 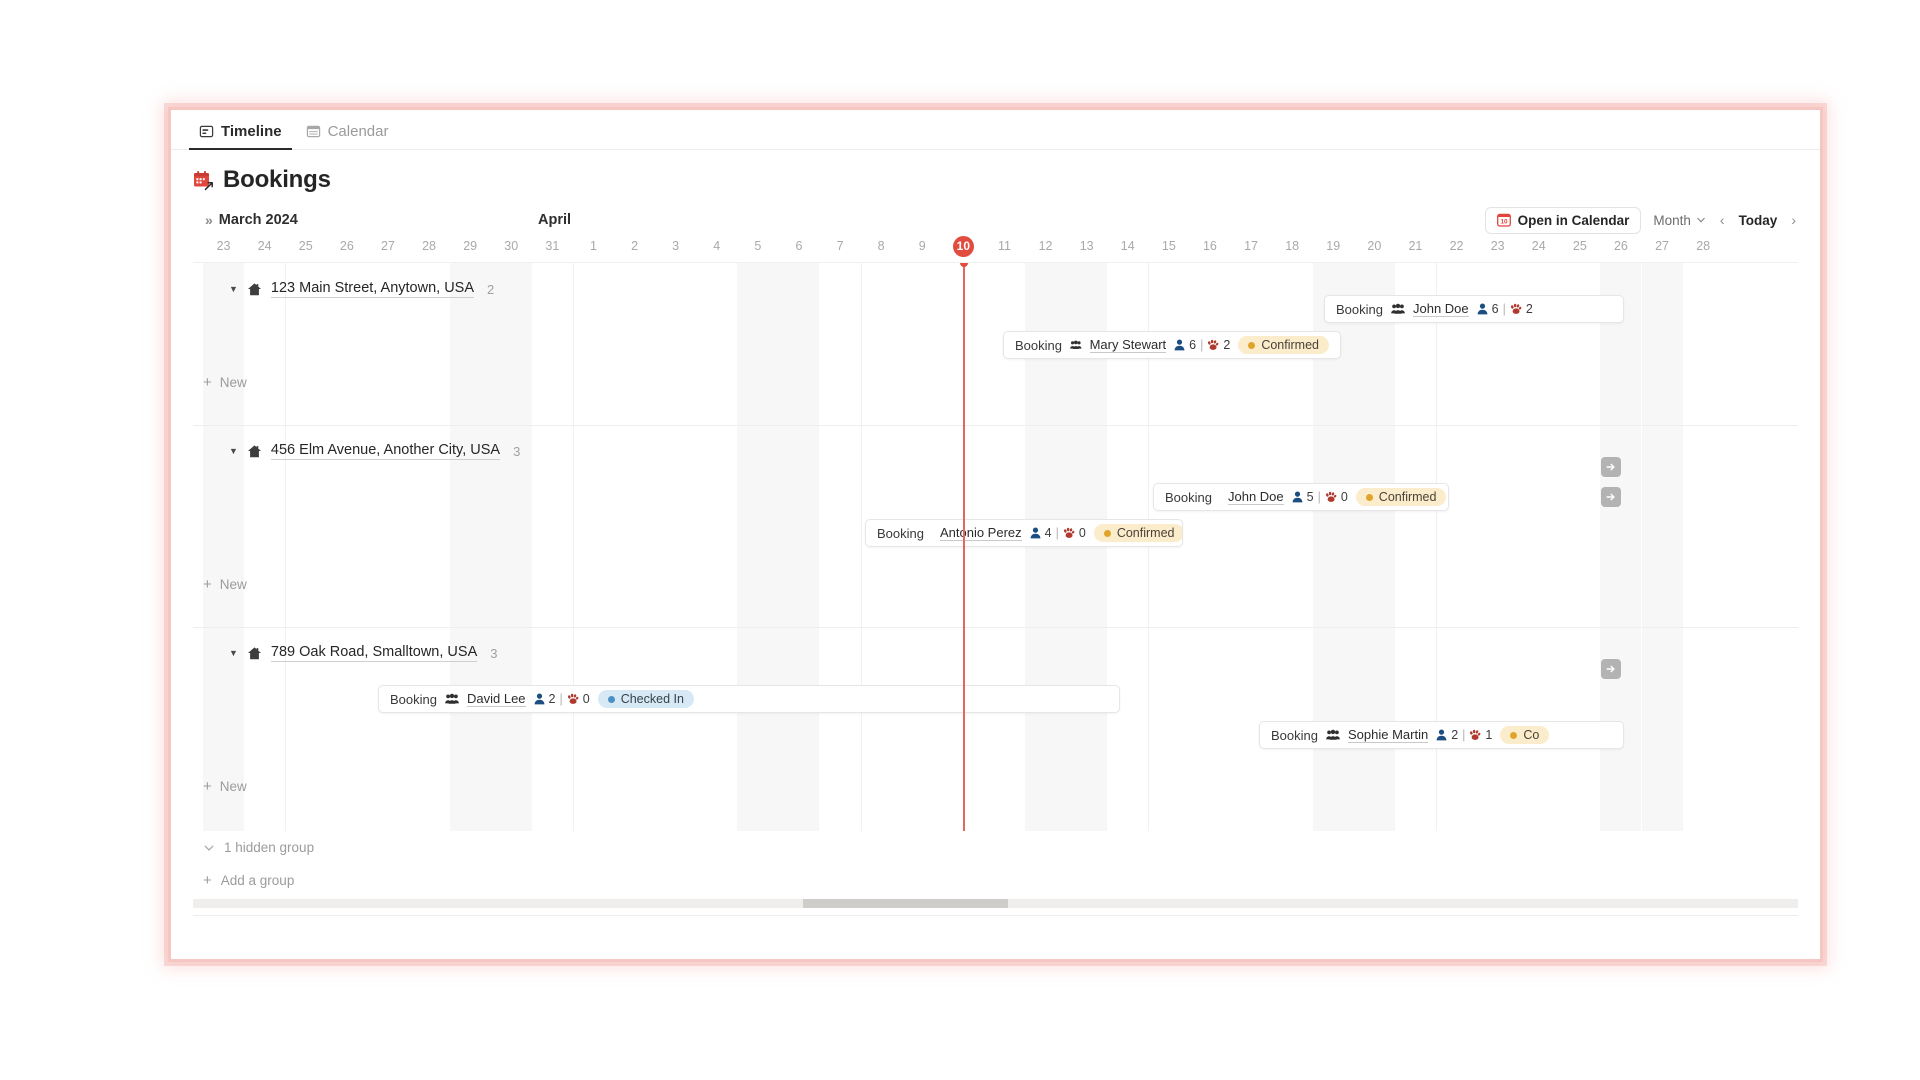 What do you see at coordinates (1024, 533) in the screenshot?
I see `booking-bar: Booking Antonio Perez 4 | 0 Confirmed` at bounding box center [1024, 533].